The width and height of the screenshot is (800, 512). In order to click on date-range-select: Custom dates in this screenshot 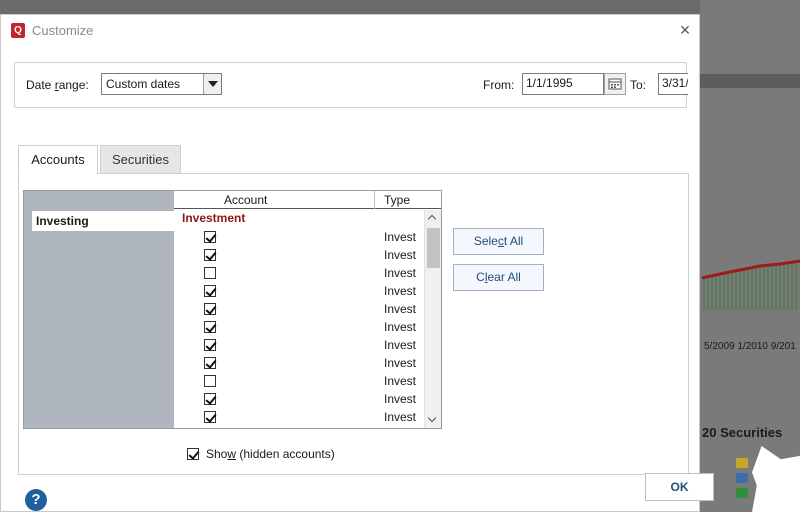, I will do `click(161, 84)`.